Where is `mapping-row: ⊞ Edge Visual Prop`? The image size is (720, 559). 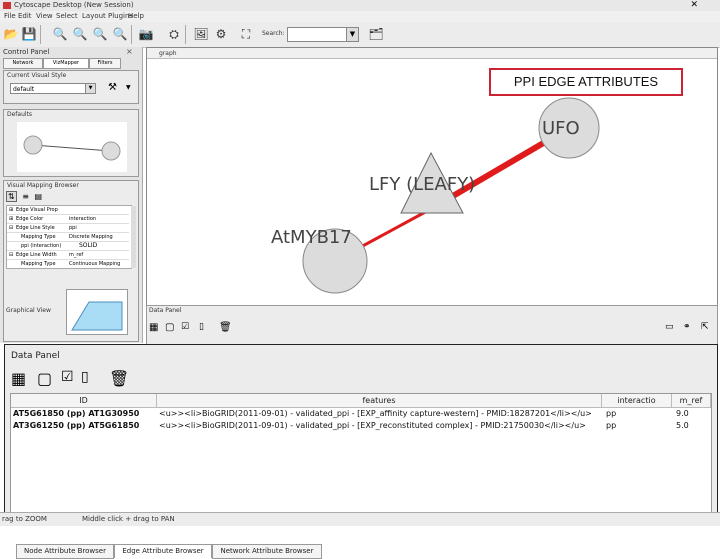
mapping-row: ⊞ Edge Visual Prop is located at coordinates (68, 210).